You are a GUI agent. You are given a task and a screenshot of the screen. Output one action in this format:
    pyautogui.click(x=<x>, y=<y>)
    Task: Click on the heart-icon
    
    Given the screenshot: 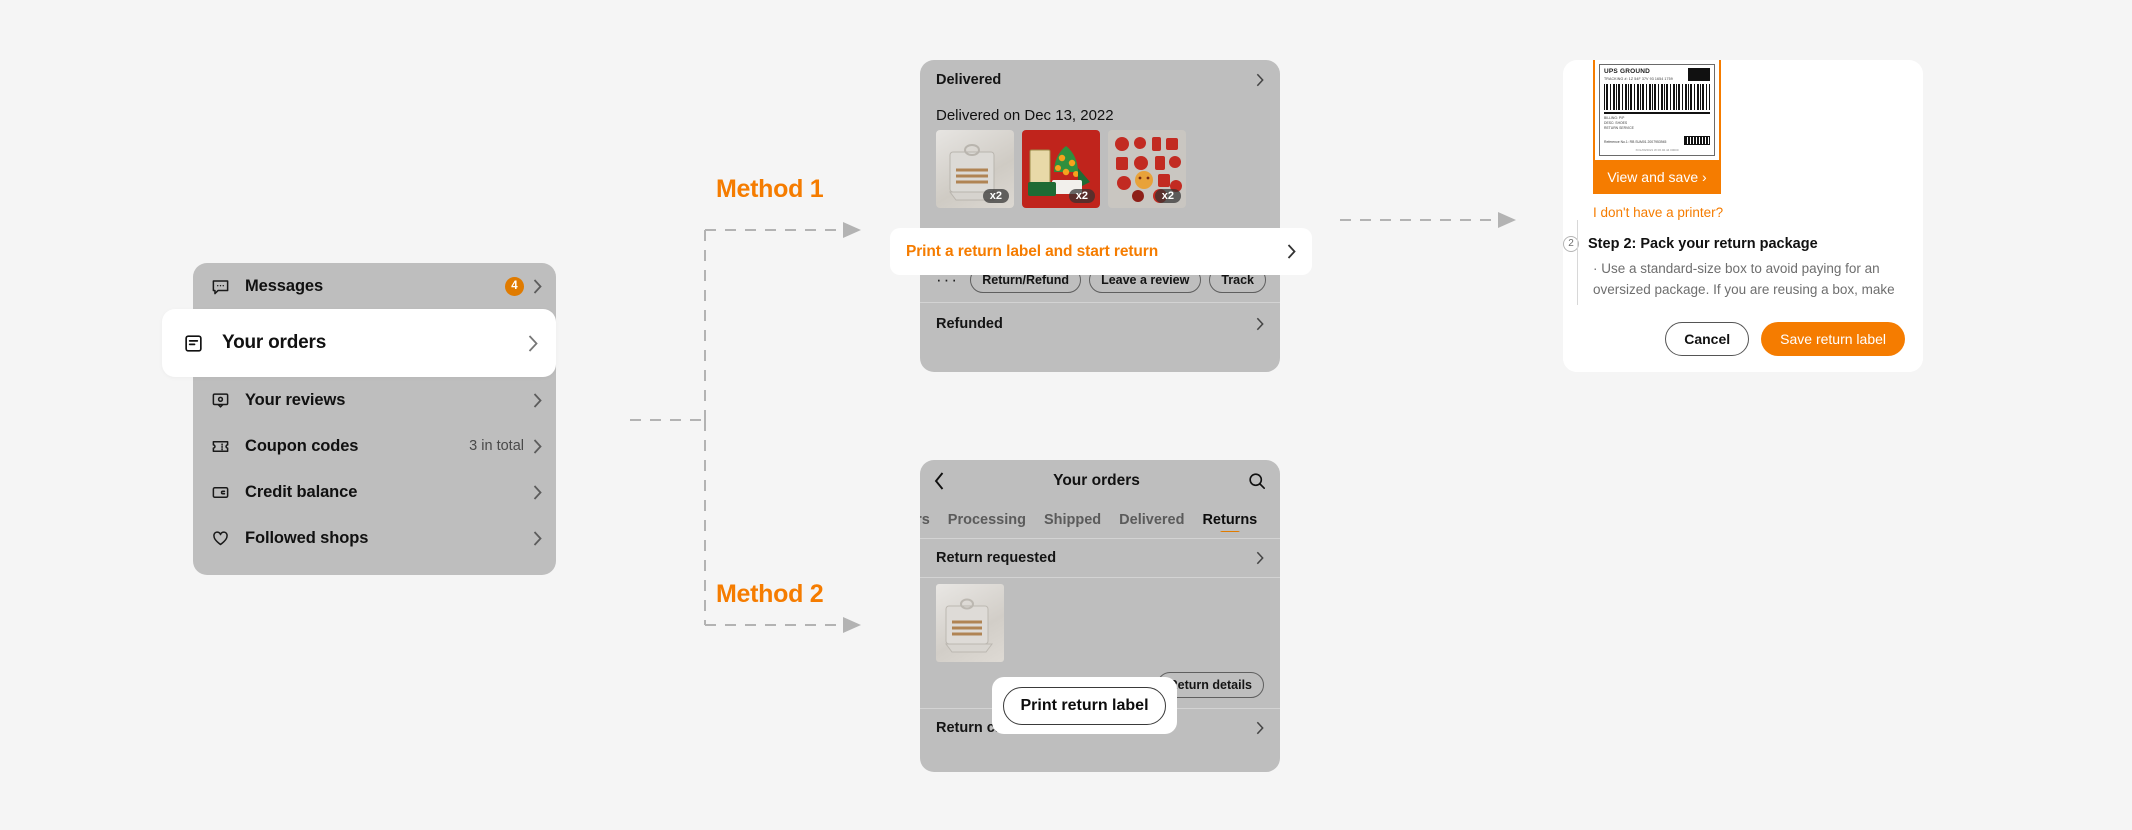 What is the action you would take?
    pyautogui.click(x=220, y=538)
    